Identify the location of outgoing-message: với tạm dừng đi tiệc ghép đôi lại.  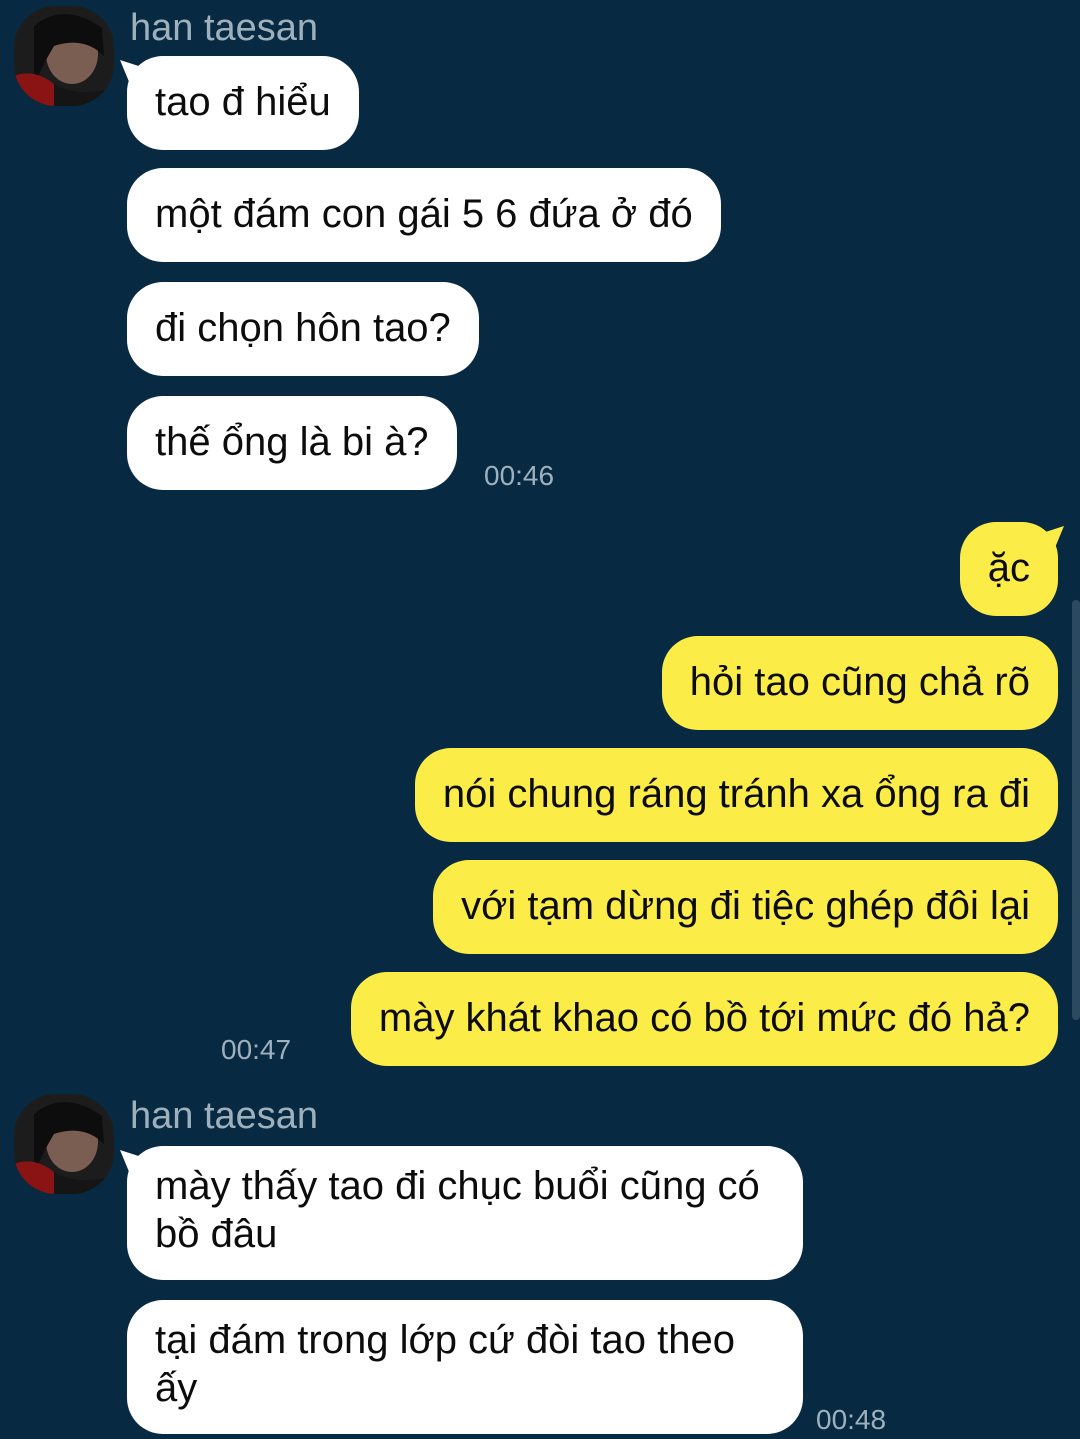
(745, 907).